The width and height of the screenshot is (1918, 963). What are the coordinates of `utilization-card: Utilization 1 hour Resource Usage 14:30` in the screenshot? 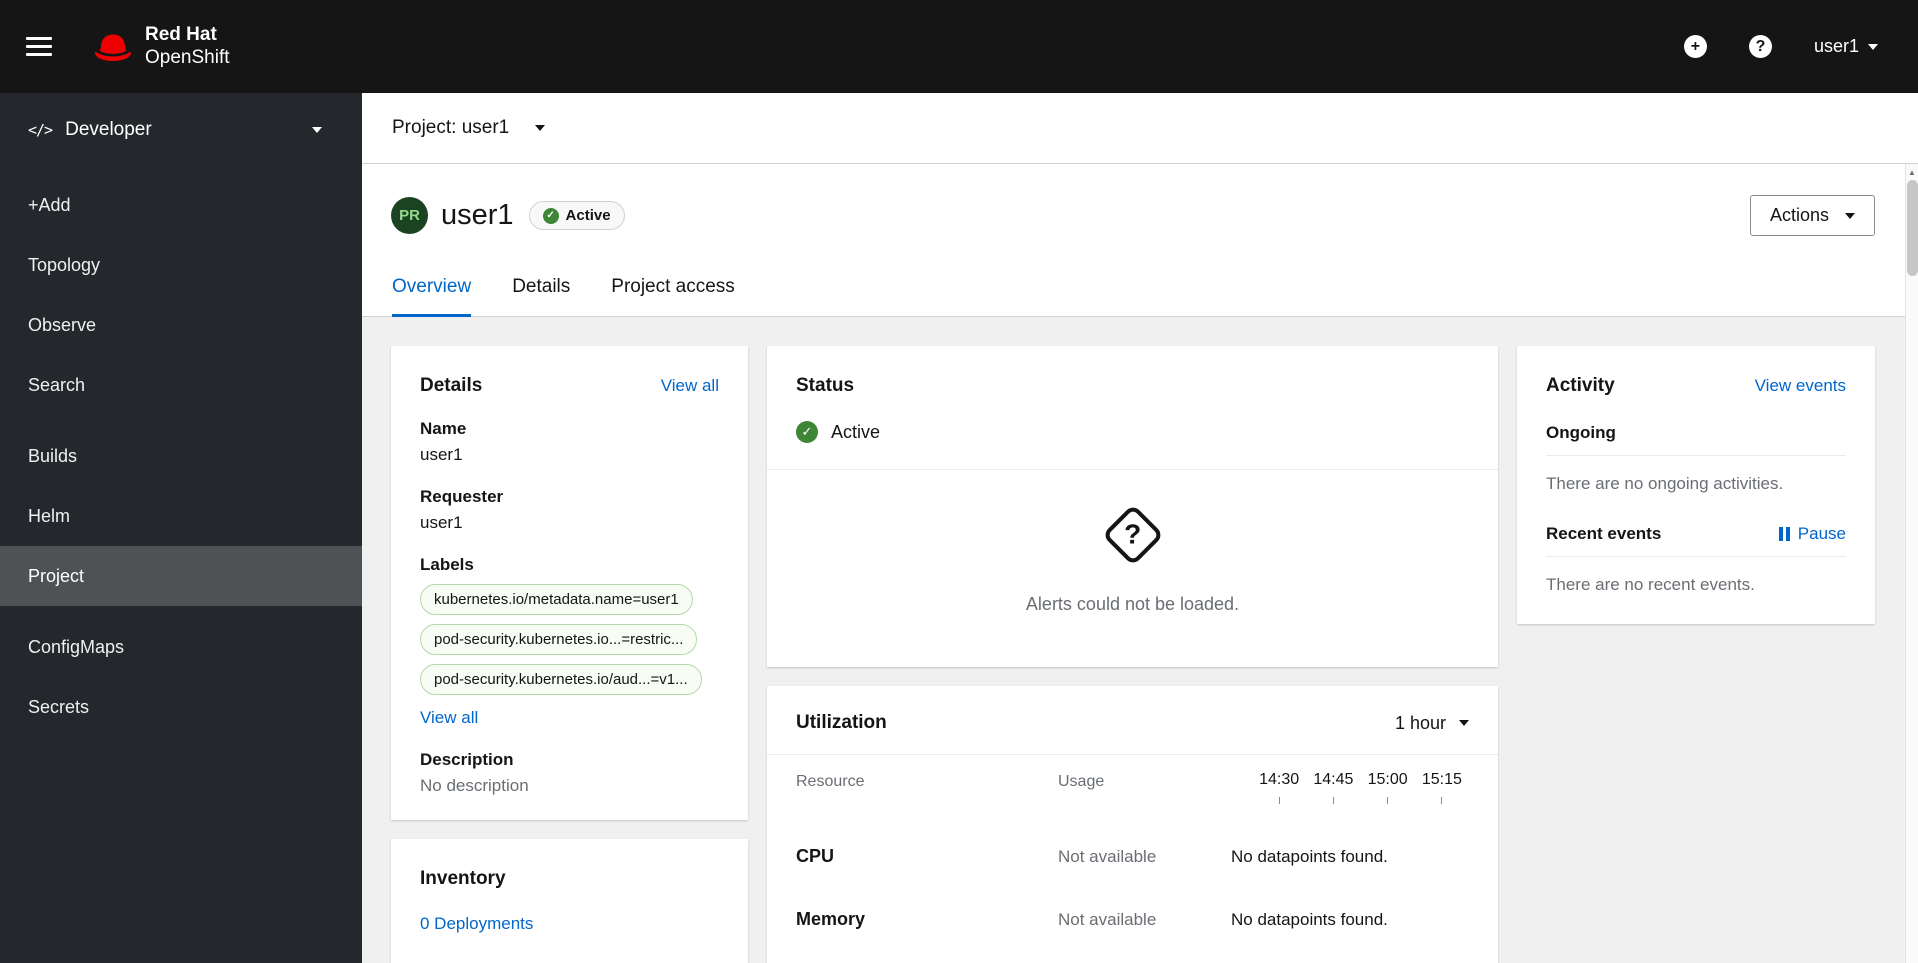 It's located at (1132, 824).